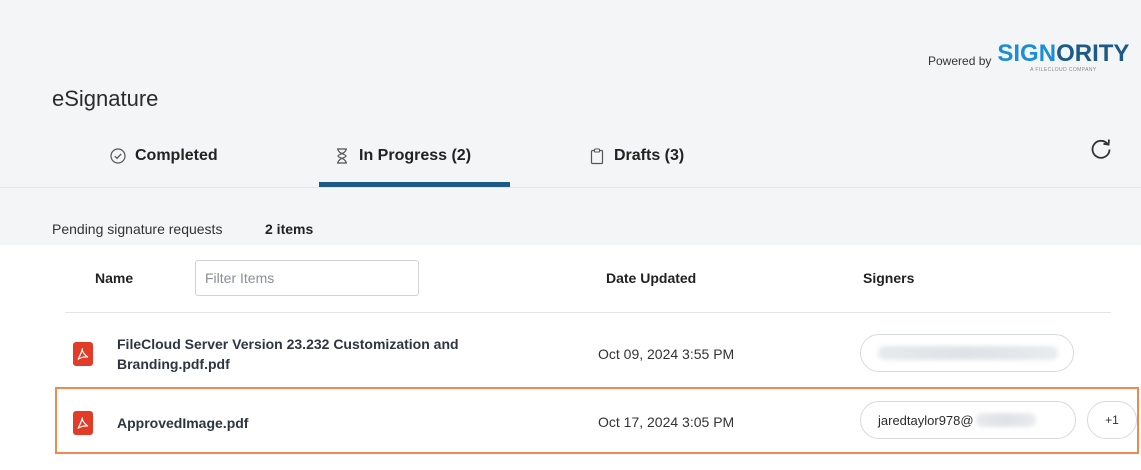  What do you see at coordinates (1063, 70) in the screenshot?
I see `logo-tagline: A FILECLOUD COMPANY` at bounding box center [1063, 70].